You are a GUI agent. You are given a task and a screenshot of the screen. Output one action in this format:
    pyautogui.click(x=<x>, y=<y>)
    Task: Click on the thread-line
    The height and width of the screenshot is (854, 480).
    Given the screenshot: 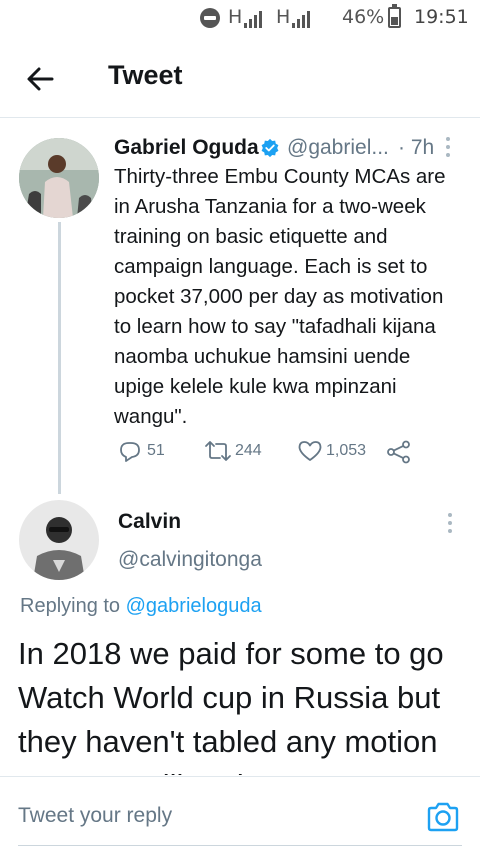 What is the action you would take?
    pyautogui.click(x=59, y=358)
    